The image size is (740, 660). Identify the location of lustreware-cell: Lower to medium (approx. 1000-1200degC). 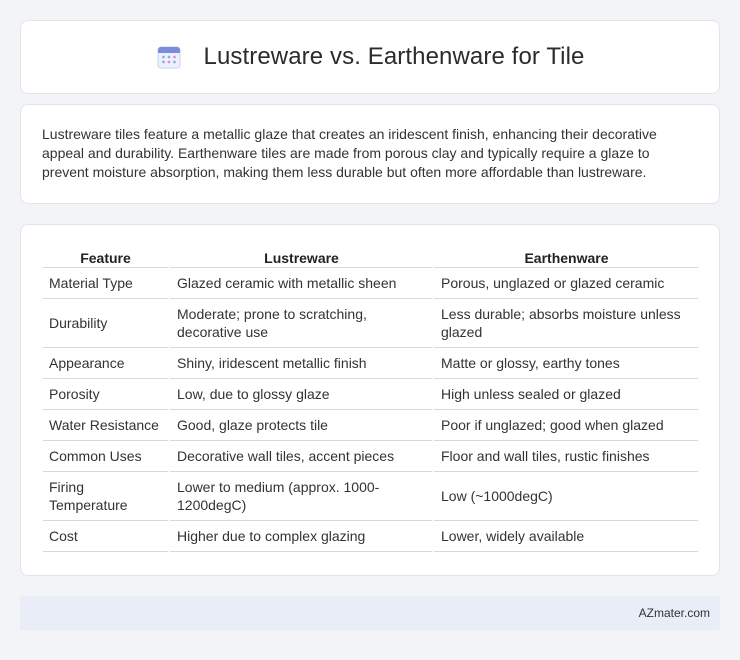
(300, 496).